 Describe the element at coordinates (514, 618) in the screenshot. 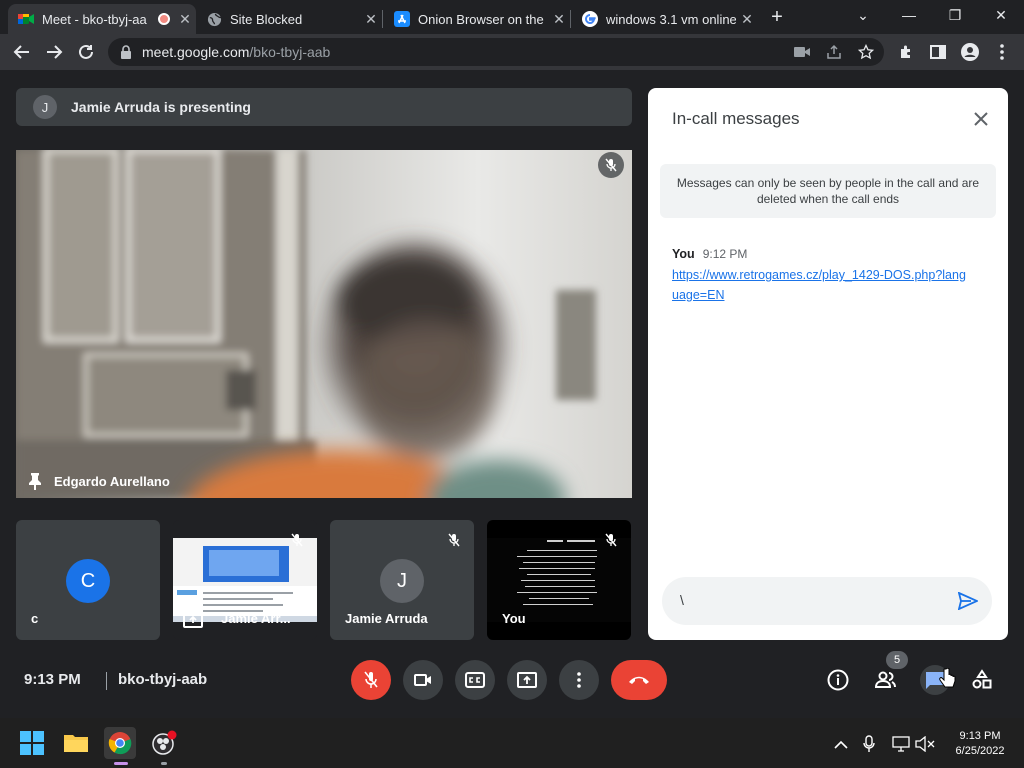

I see `participant-name: You` at that location.